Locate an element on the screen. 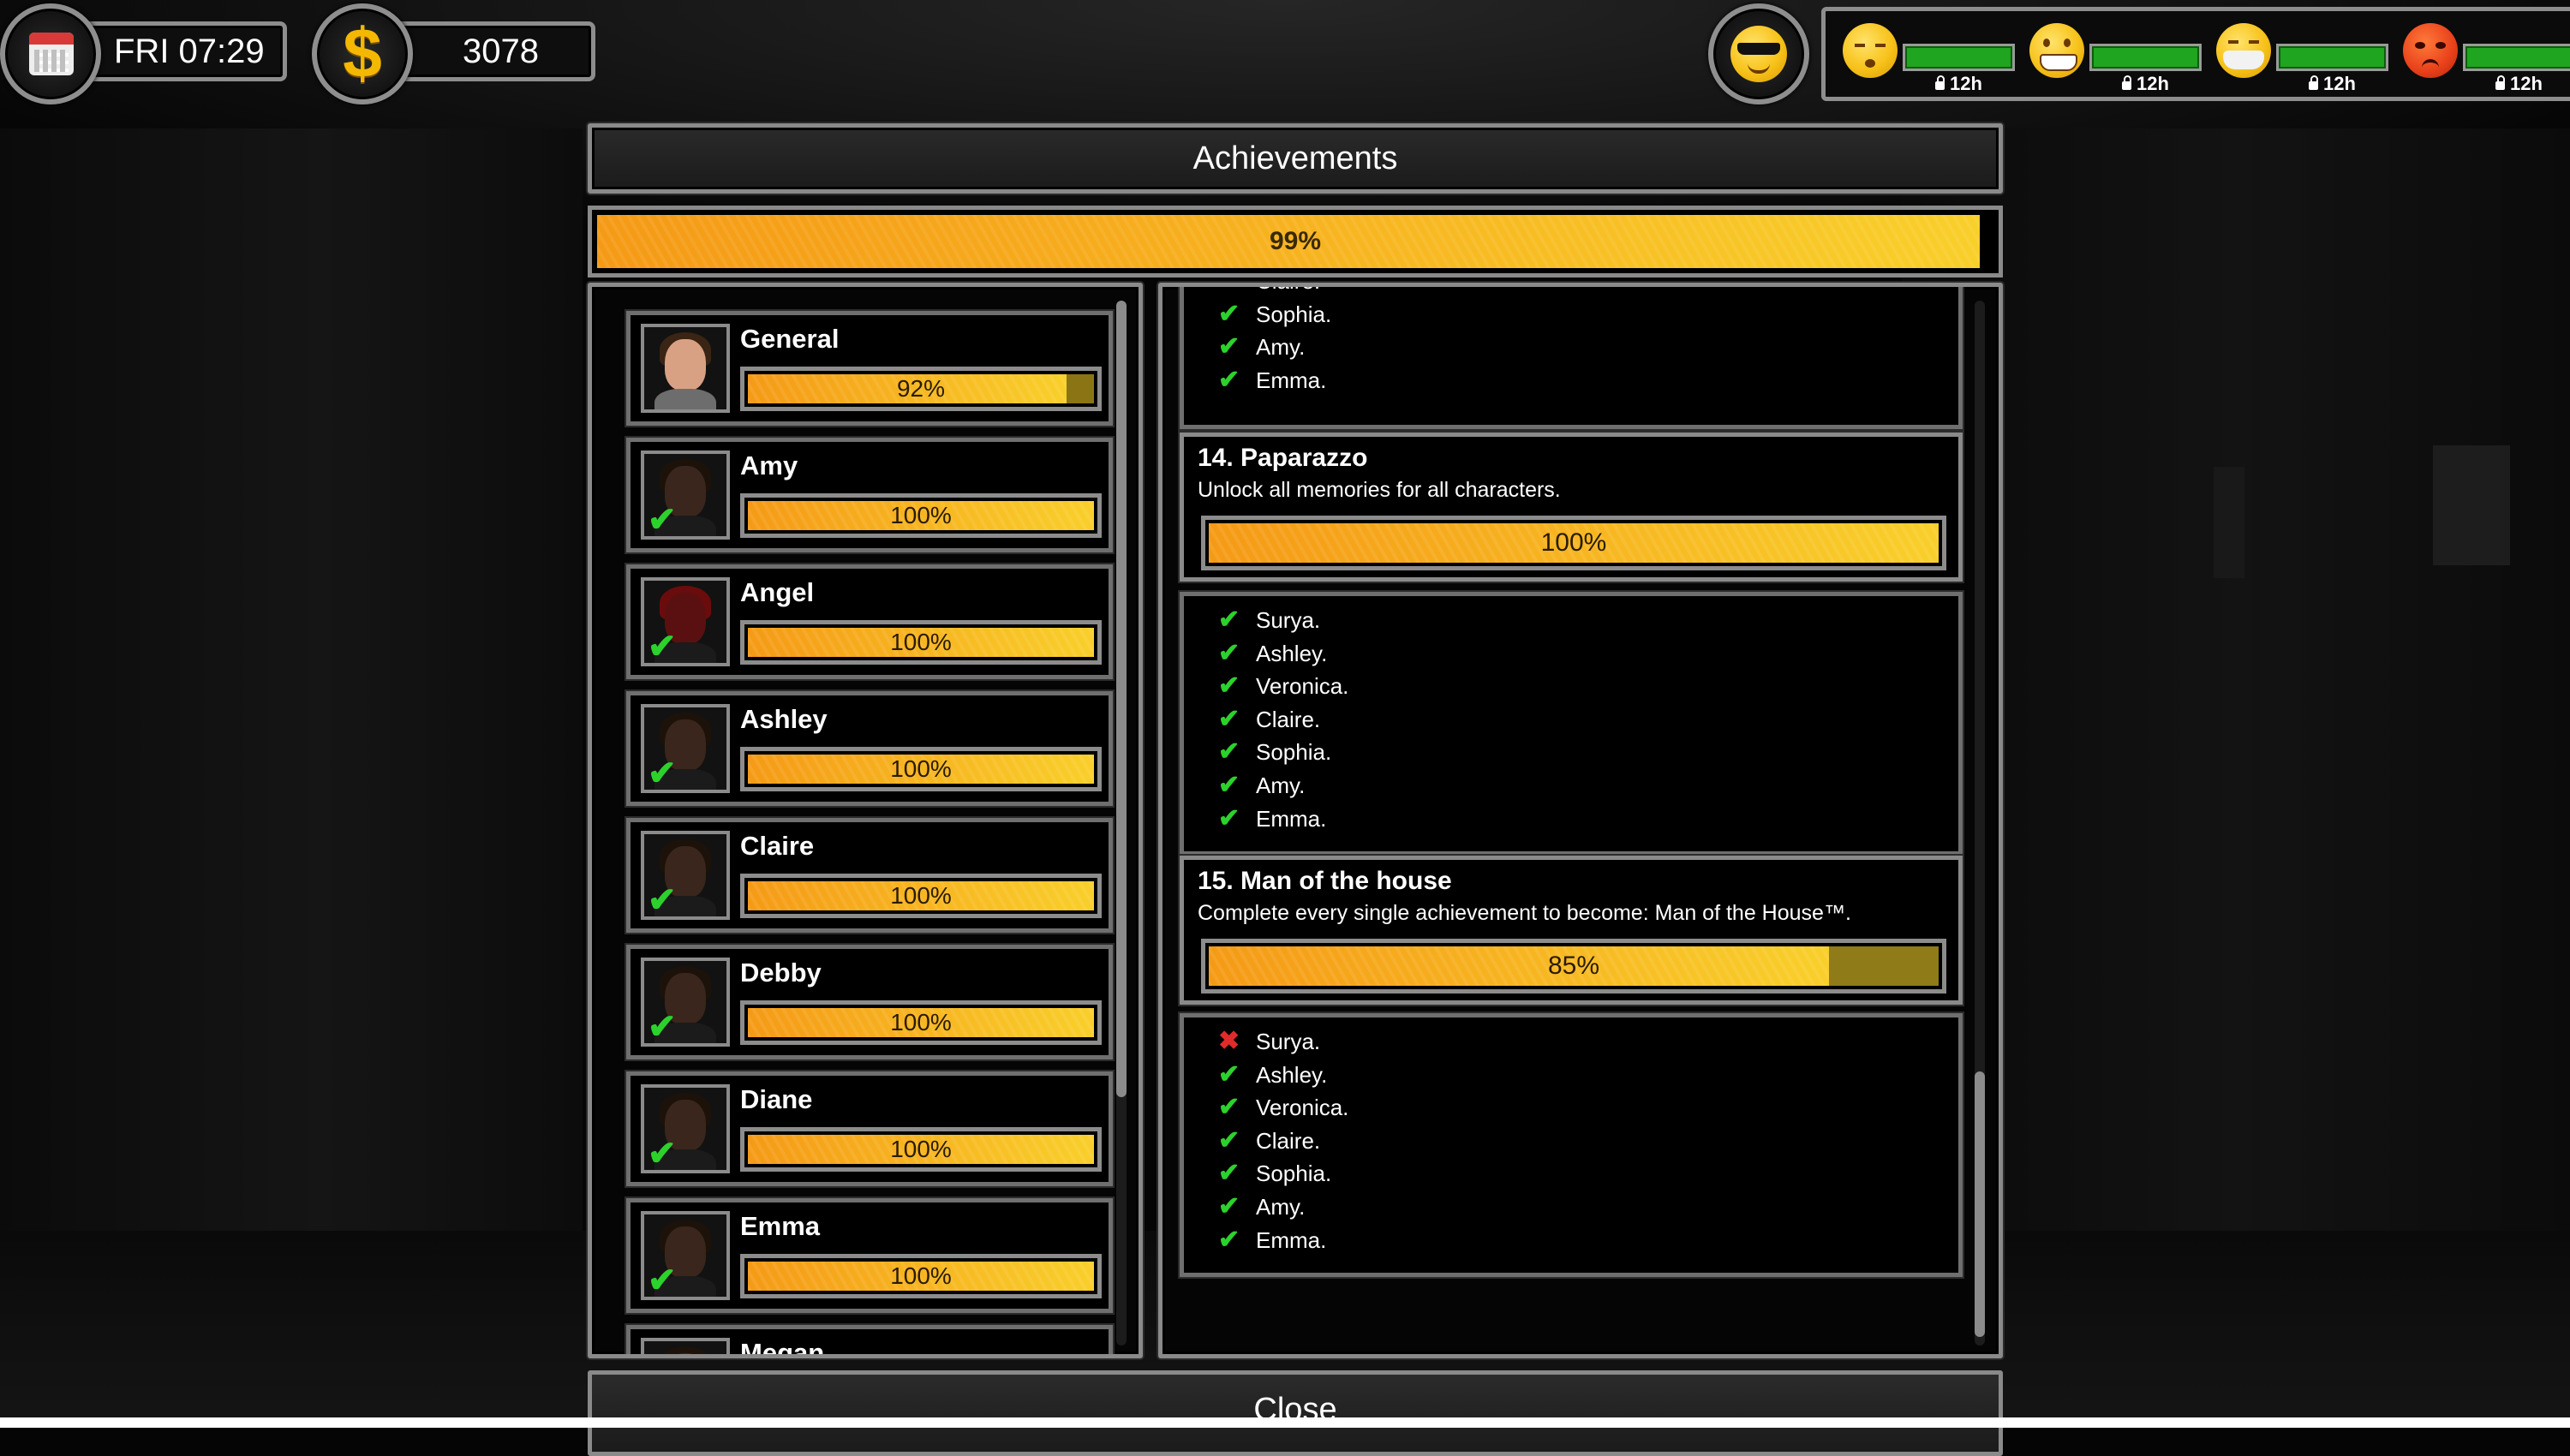 This screenshot has height=1456, width=2570. character-list-scrollbar is located at coordinates (1122, 823).